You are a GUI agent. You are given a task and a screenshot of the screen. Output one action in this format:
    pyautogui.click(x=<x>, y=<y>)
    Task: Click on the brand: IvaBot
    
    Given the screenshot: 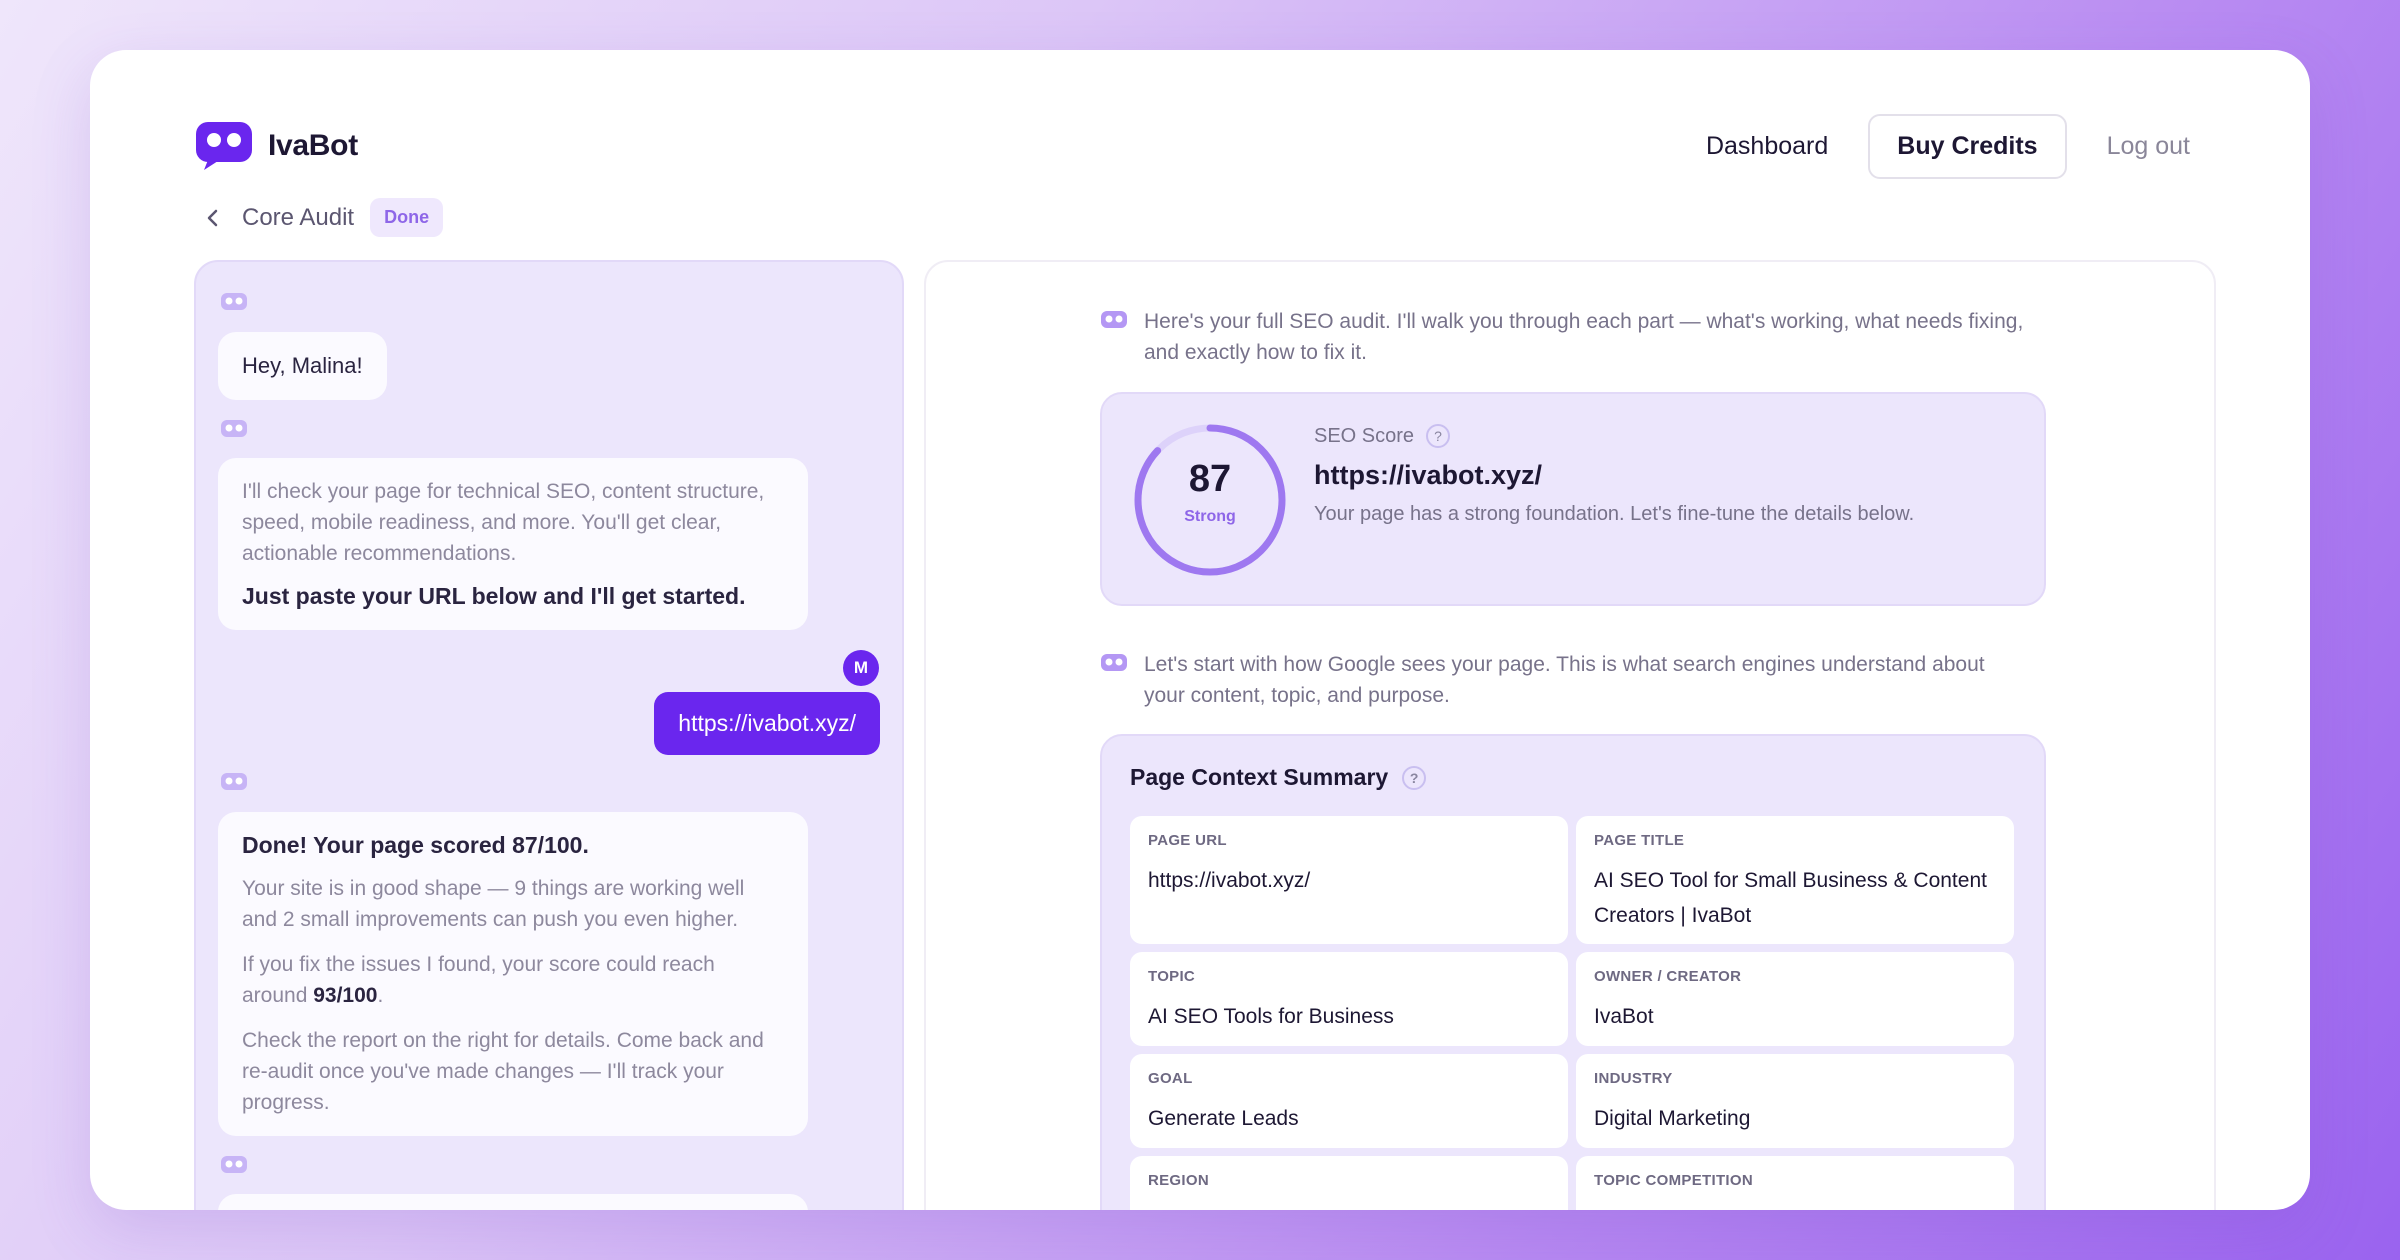 What is the action you would take?
    pyautogui.click(x=276, y=146)
    